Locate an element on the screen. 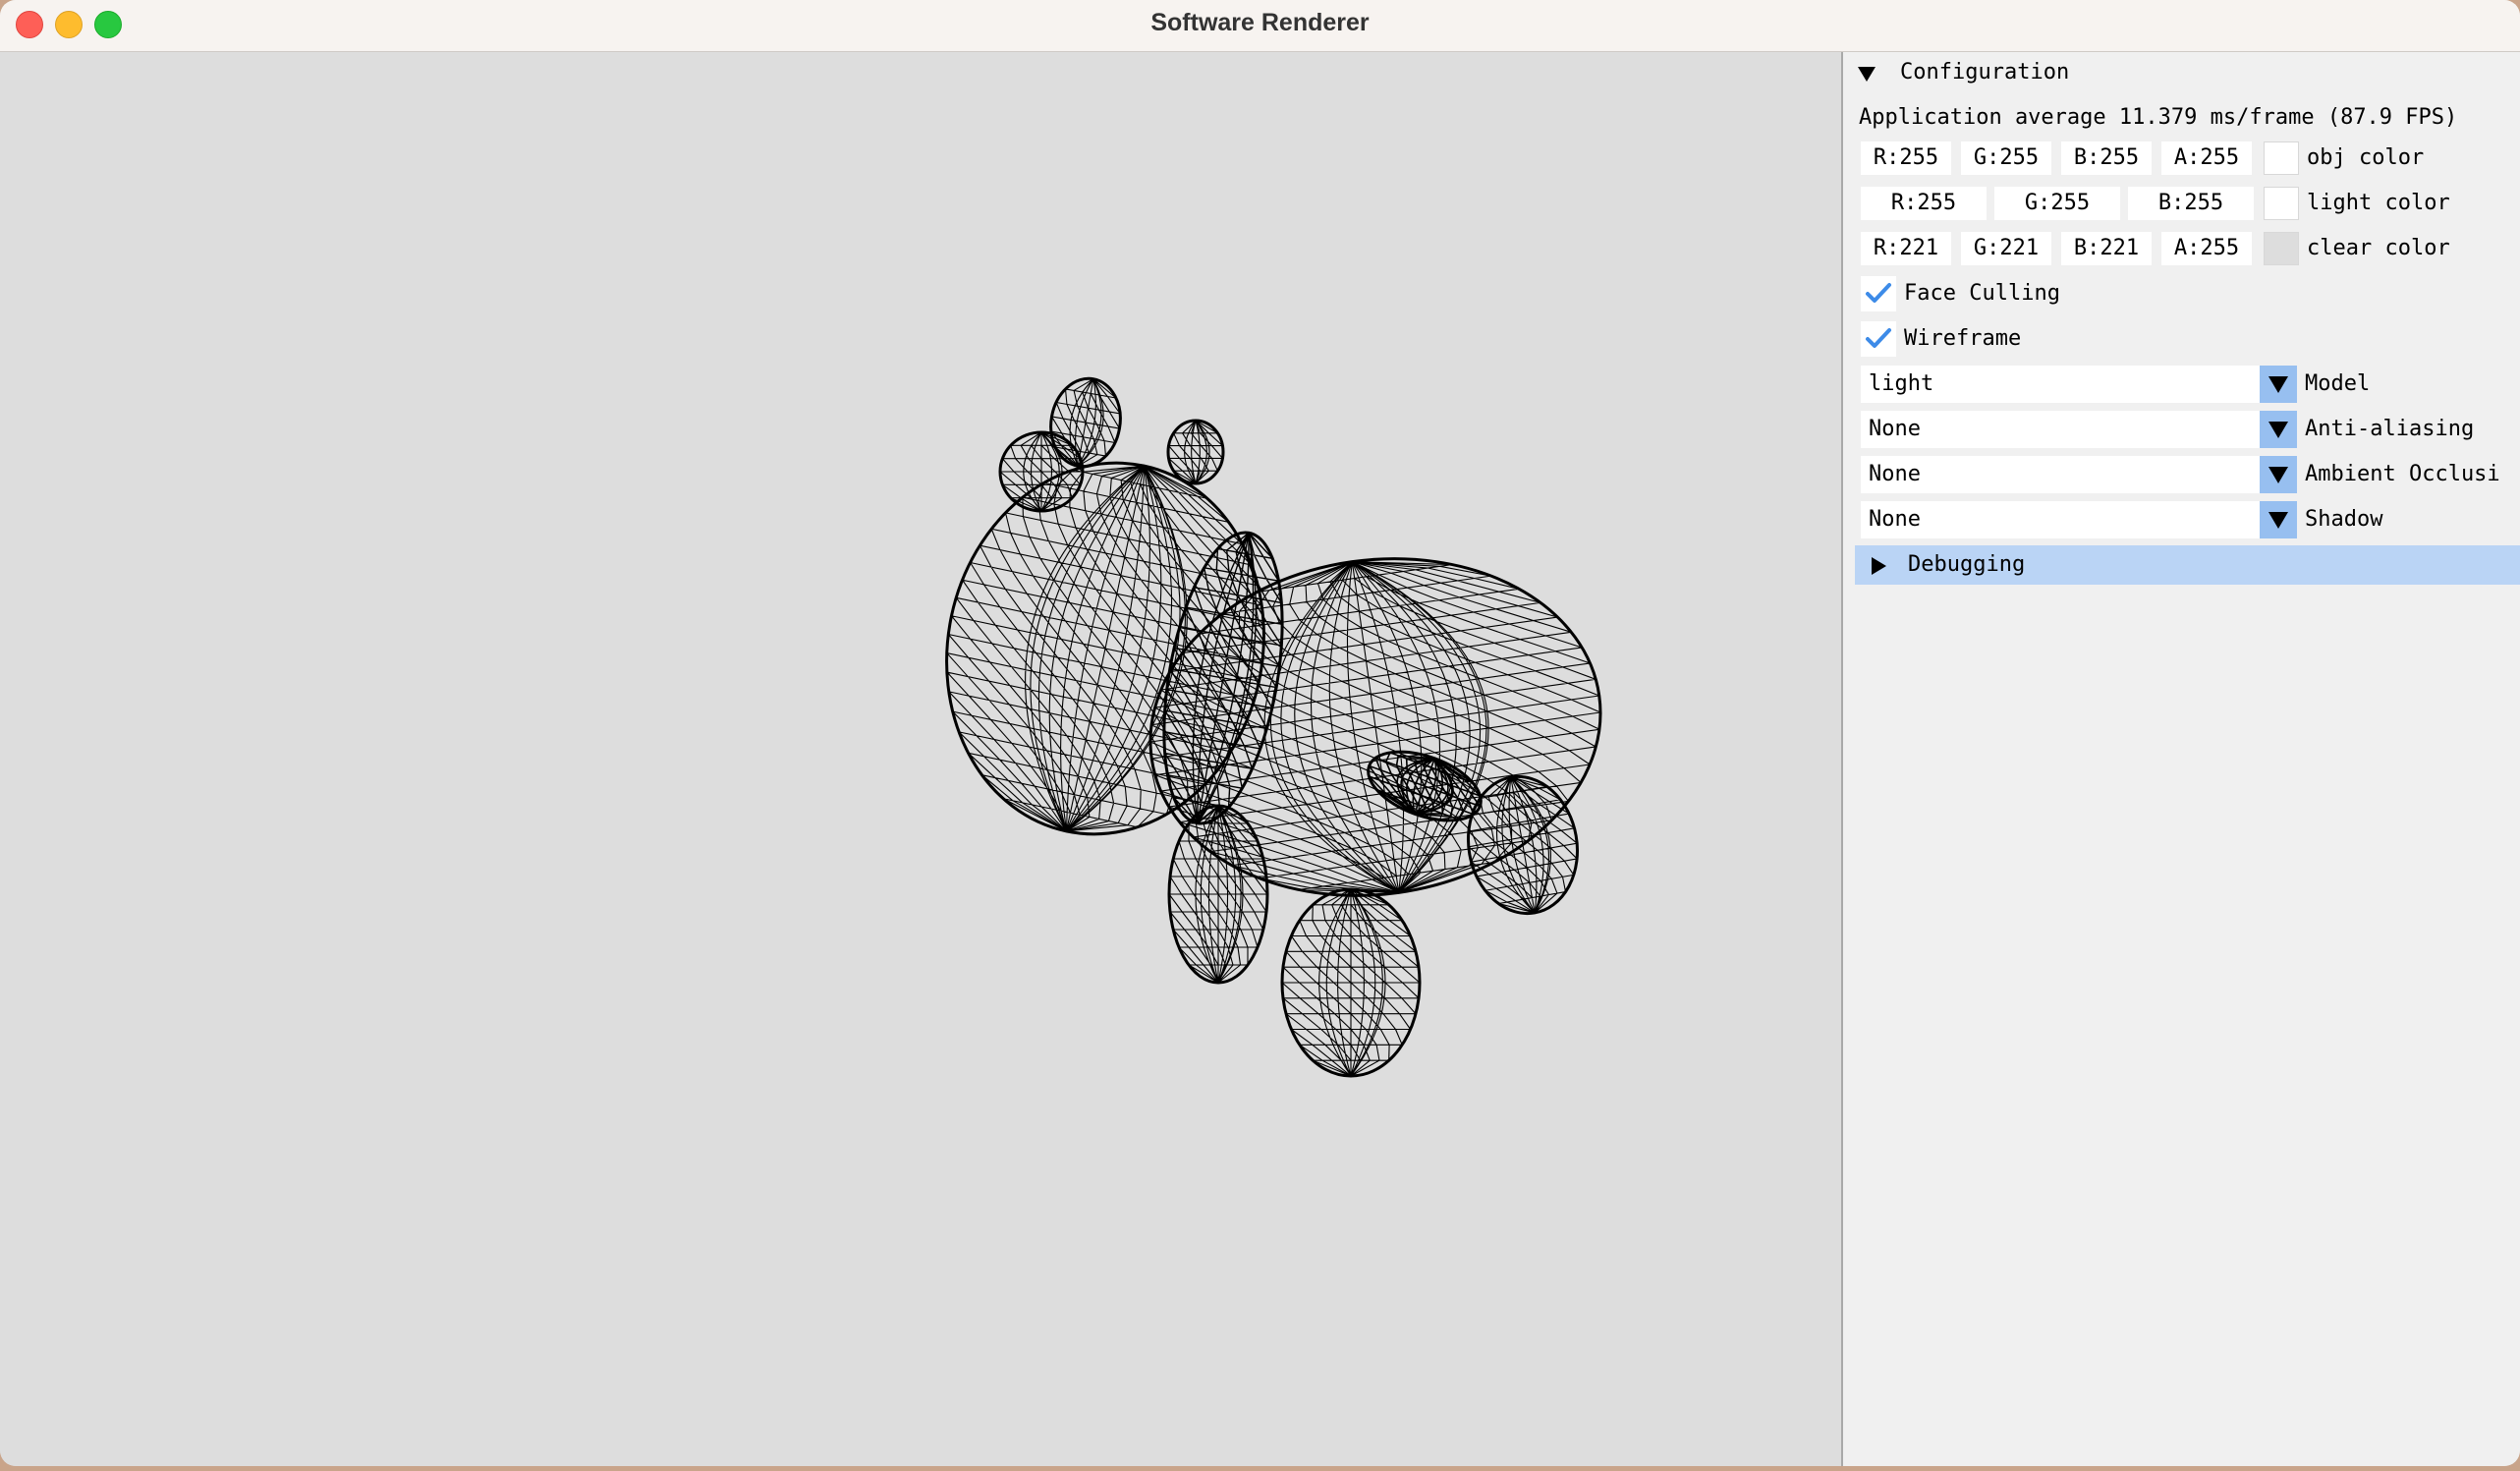  ambient-occlusion-label: Ambient Occlusi is located at coordinates (2402, 474).